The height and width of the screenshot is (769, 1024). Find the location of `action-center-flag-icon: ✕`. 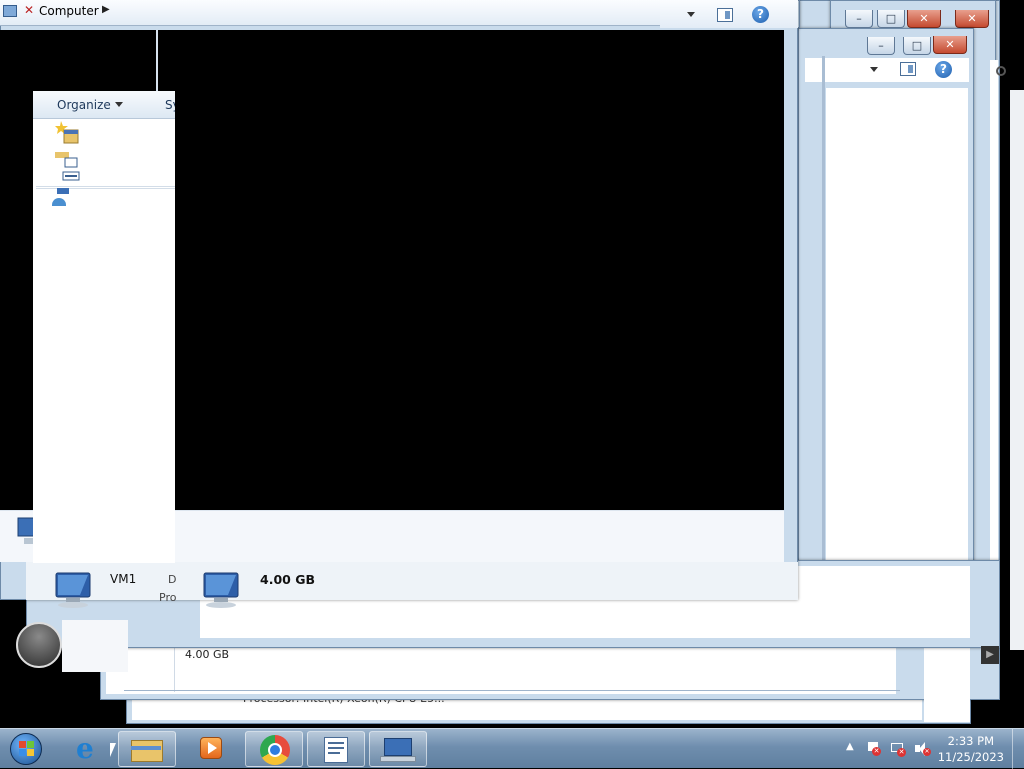

action-center-flag-icon: ✕ is located at coordinates (874, 749).